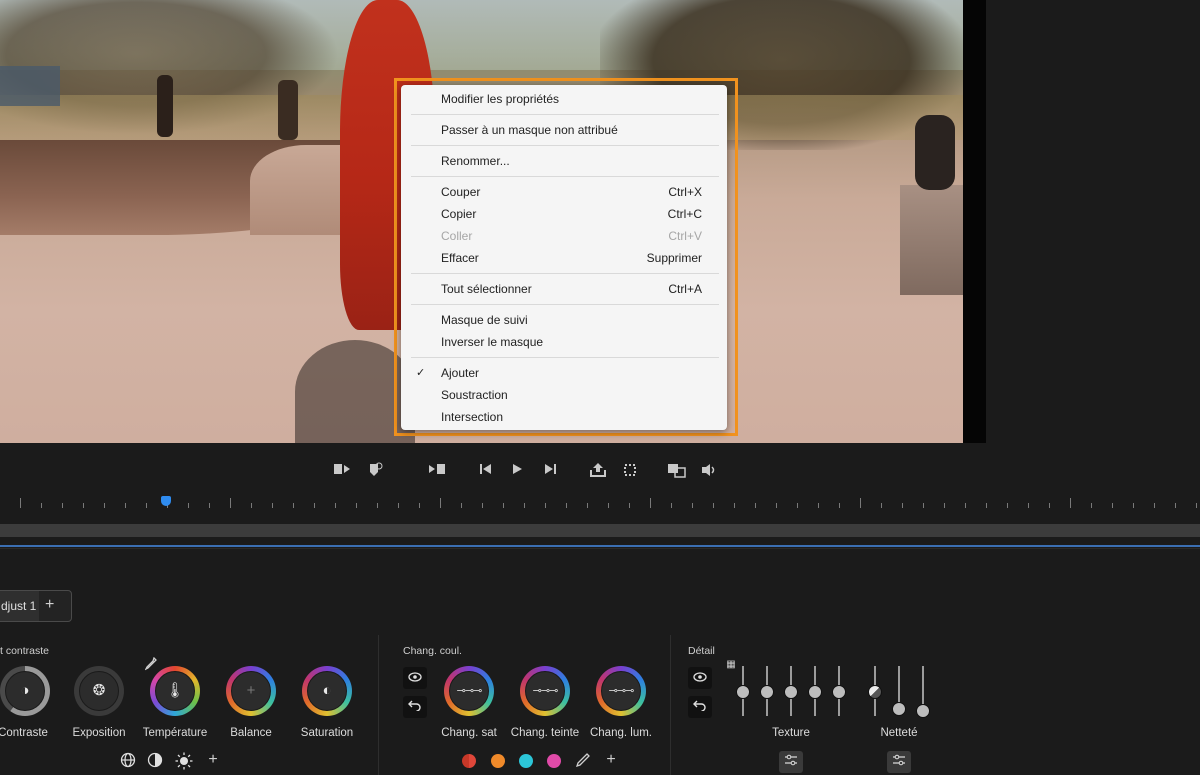  What do you see at coordinates (677, 471) in the screenshot?
I see `comparison-view-icon` at bounding box center [677, 471].